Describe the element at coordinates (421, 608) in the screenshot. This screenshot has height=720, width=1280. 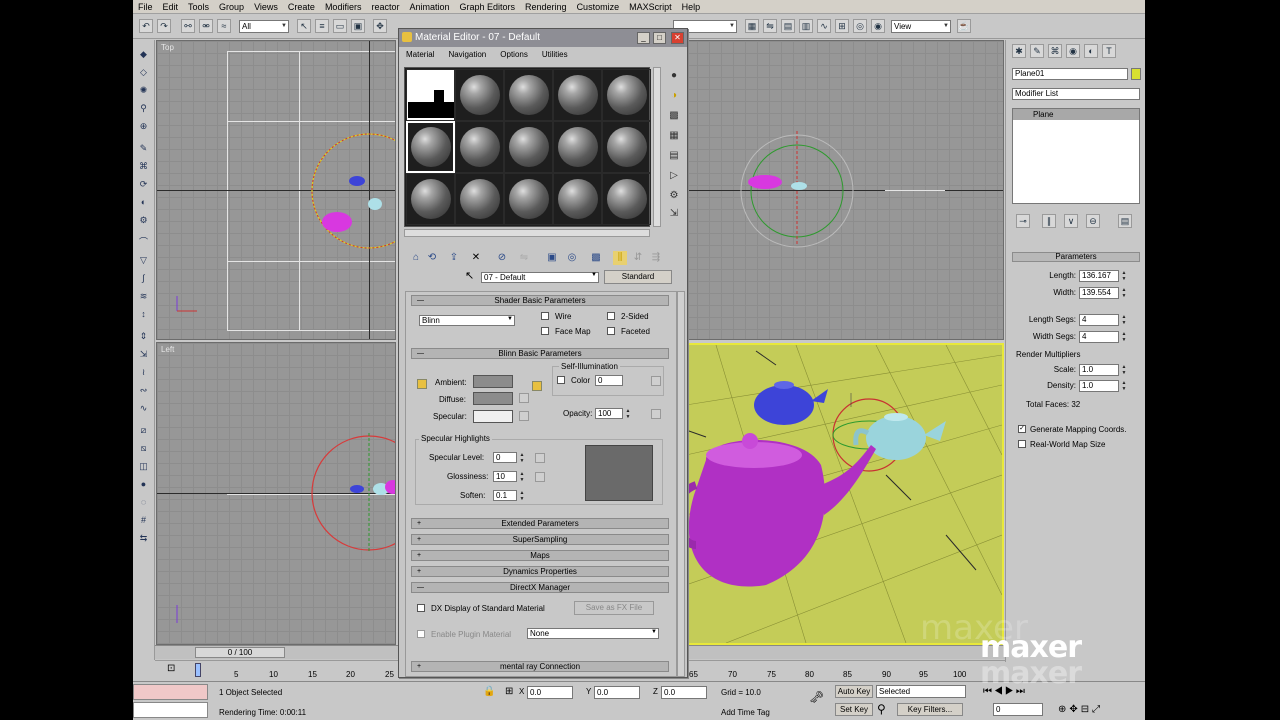
I see `dx-display-checkbox` at that location.